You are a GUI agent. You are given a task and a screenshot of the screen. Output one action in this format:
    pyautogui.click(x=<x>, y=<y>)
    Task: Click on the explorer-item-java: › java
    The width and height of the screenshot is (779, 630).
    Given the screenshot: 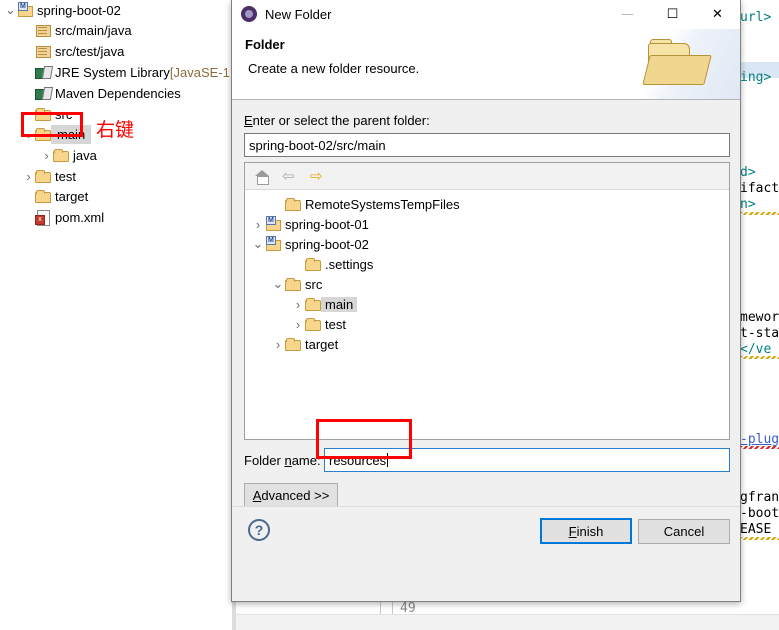 What is the action you would take?
    pyautogui.click(x=68, y=155)
    